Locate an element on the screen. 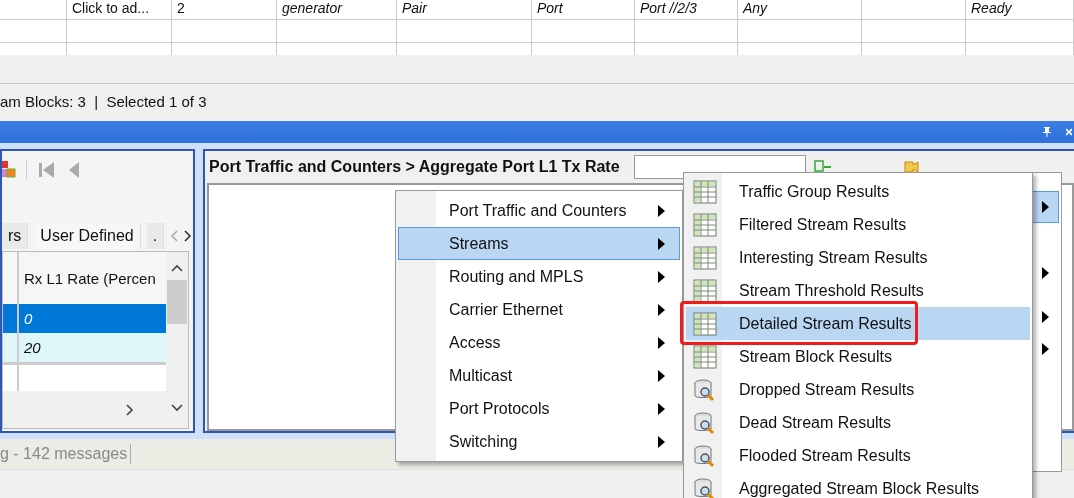  grid-row: 20 is located at coordinates (84, 347).